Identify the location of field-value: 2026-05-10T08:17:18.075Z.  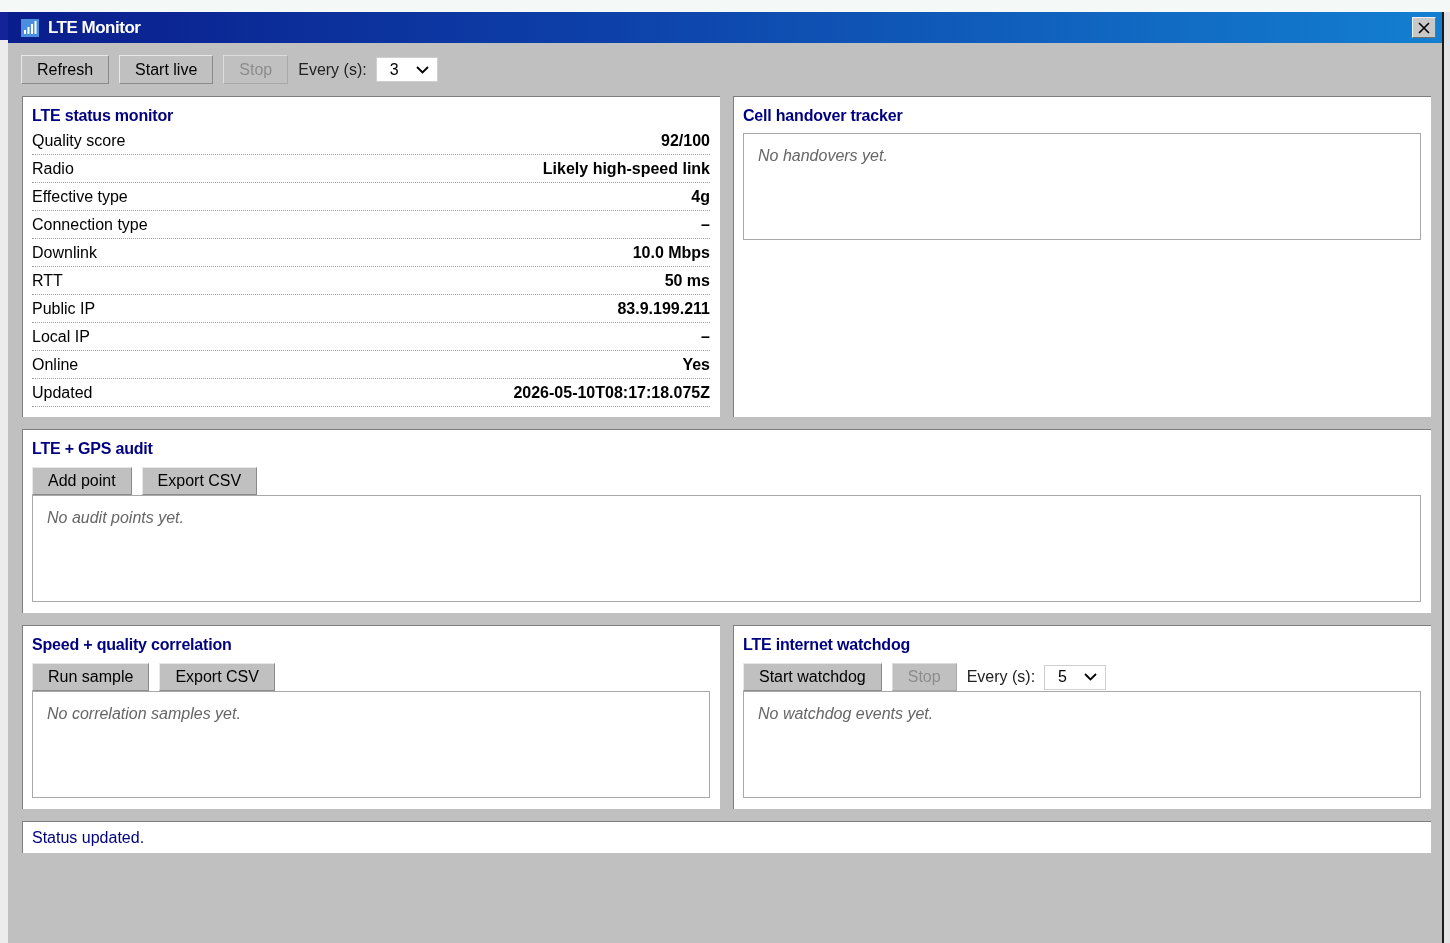
(611, 392).